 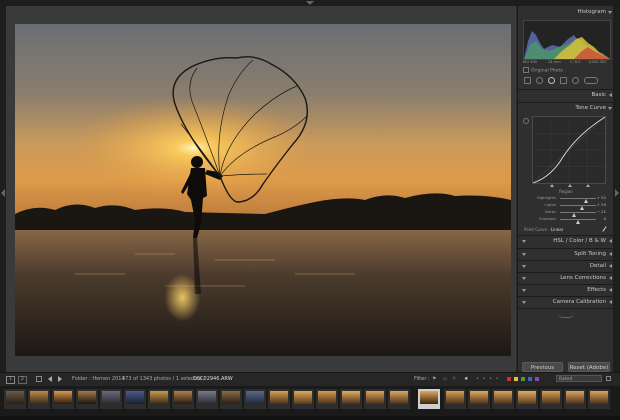 What do you see at coordinates (610, 95) in the screenshot?
I see `expand-basic-icon` at bounding box center [610, 95].